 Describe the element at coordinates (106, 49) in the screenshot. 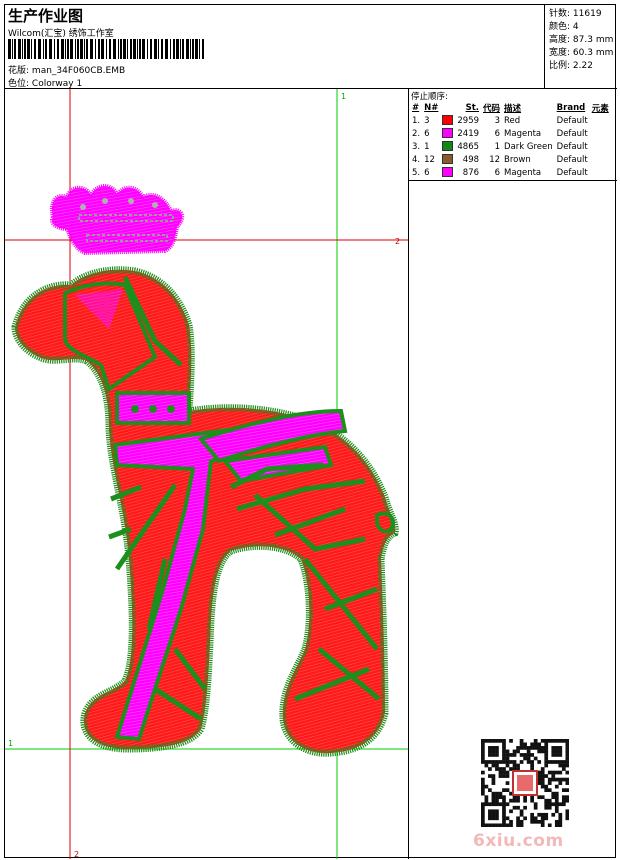

I see `barcode` at that location.